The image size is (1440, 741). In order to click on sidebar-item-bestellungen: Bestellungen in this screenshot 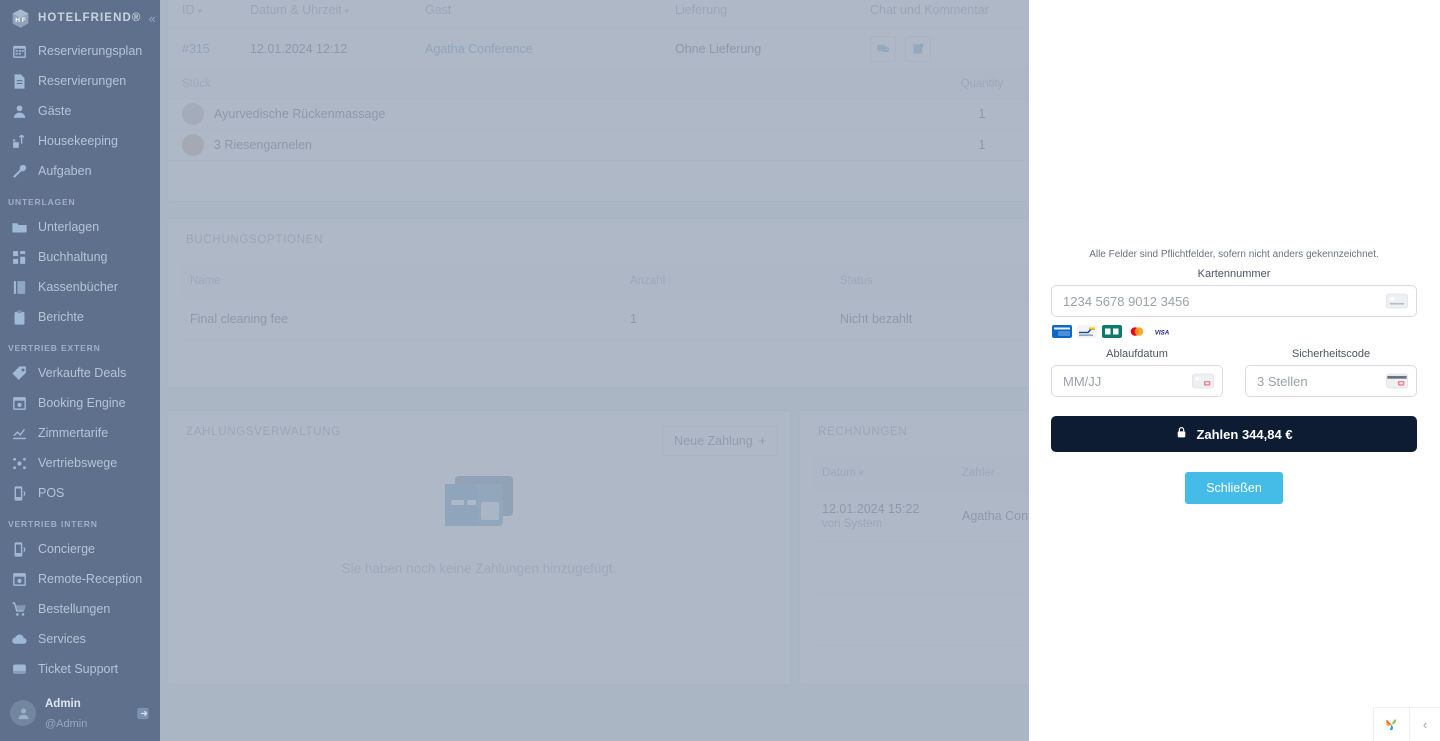, I will do `click(80, 609)`.